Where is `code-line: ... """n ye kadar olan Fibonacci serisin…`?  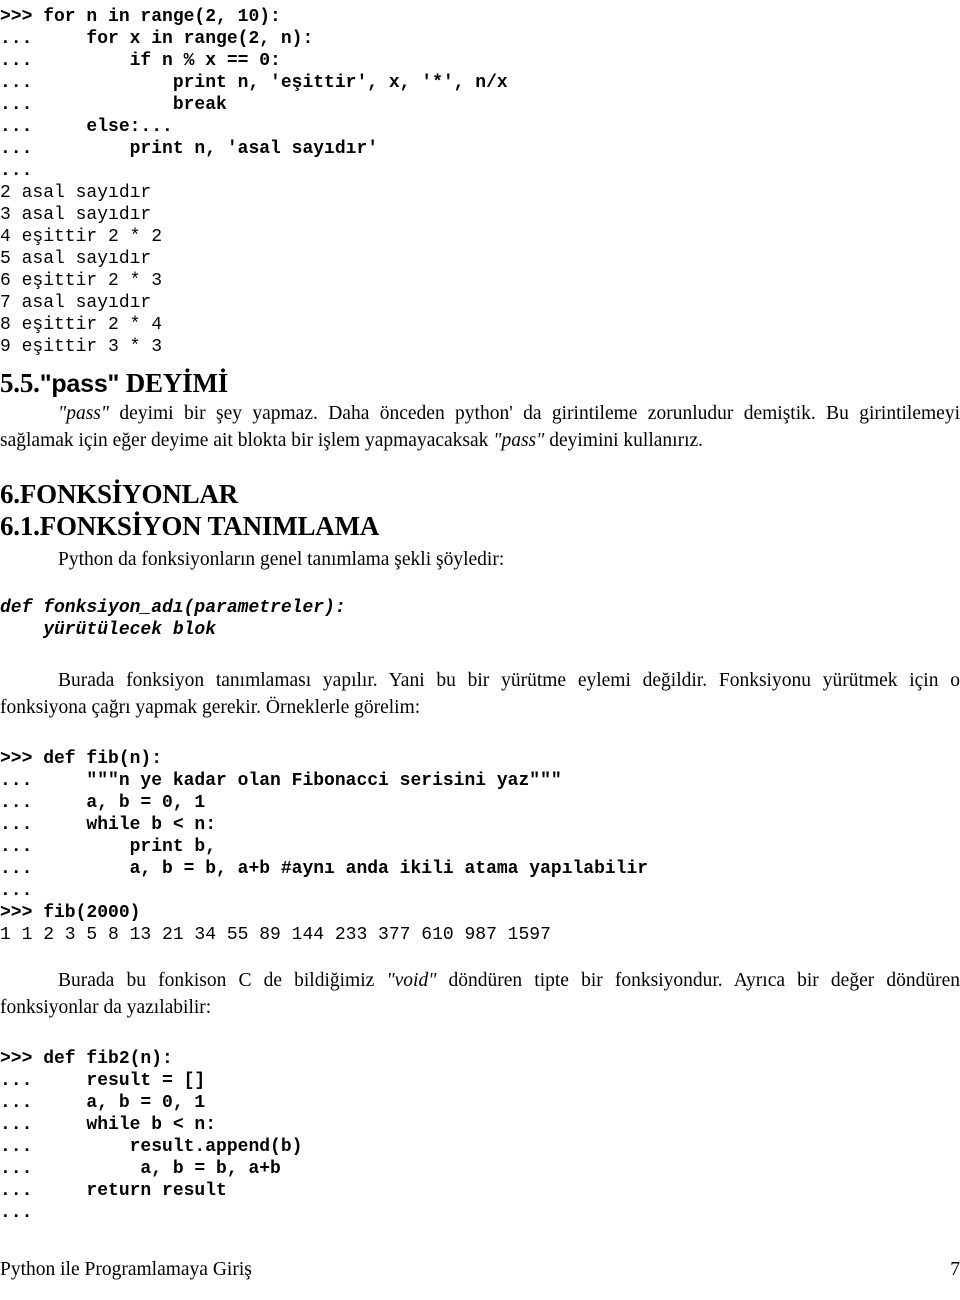
code-line: ... """n ye kadar olan Fibonacci serisin… is located at coordinates (281, 781).